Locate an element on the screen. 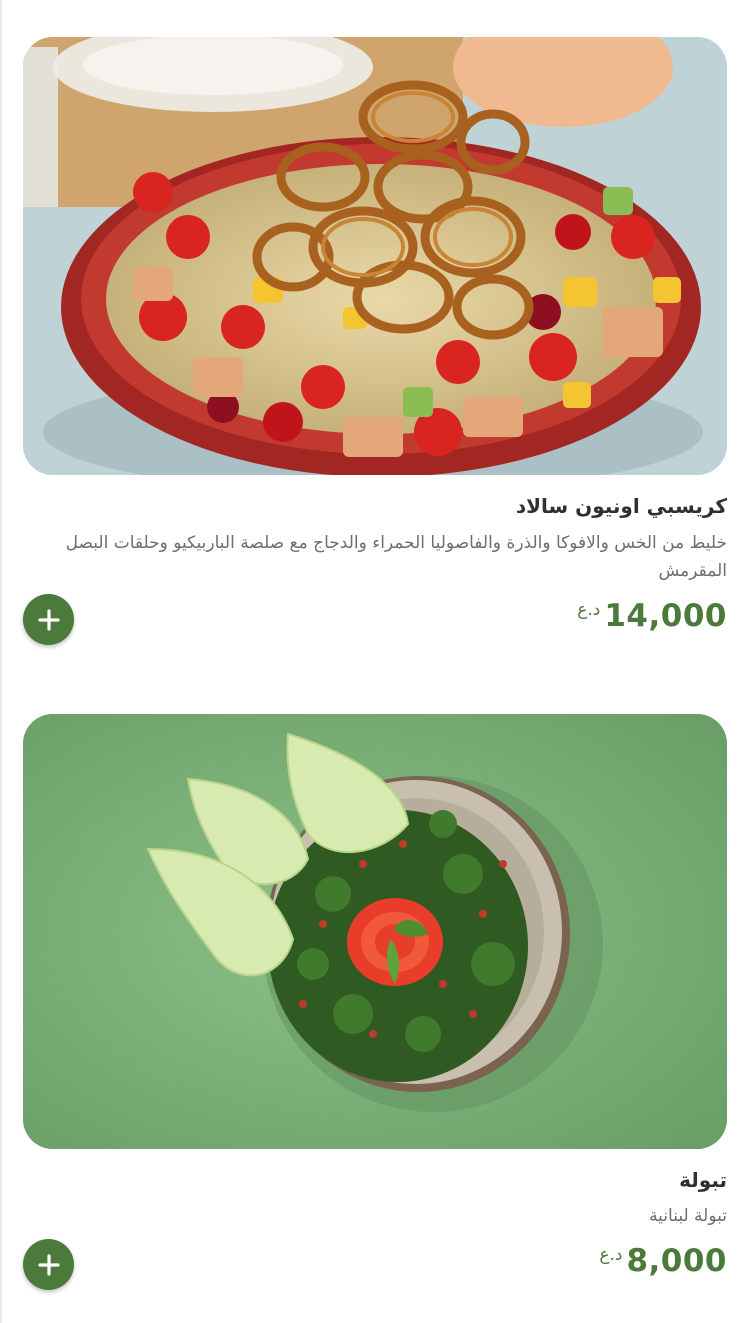 This screenshot has width=747, height=1323. dish-title: تبولة is located at coordinates (703, 1180).